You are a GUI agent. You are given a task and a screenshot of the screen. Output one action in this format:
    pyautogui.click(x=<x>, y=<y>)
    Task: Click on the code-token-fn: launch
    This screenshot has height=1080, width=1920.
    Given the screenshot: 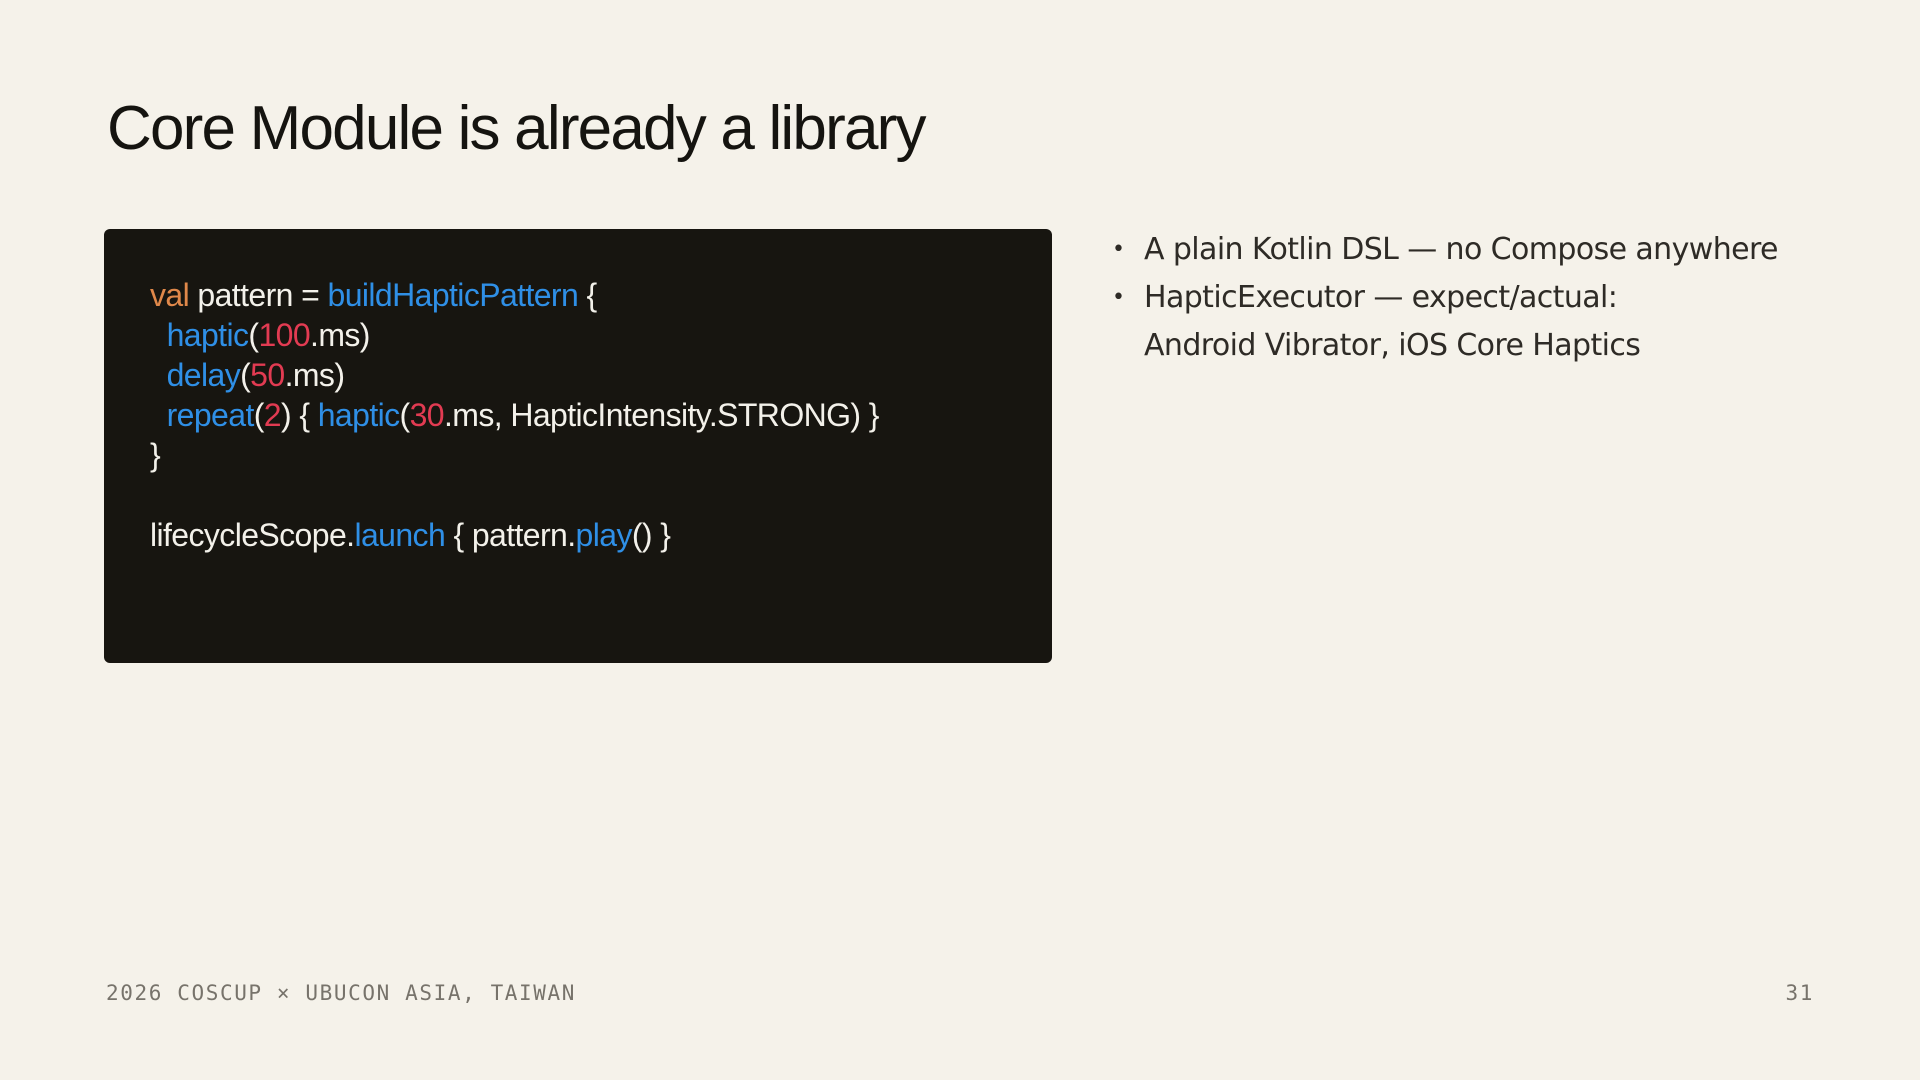 What is the action you would take?
    pyautogui.click(x=400, y=535)
    